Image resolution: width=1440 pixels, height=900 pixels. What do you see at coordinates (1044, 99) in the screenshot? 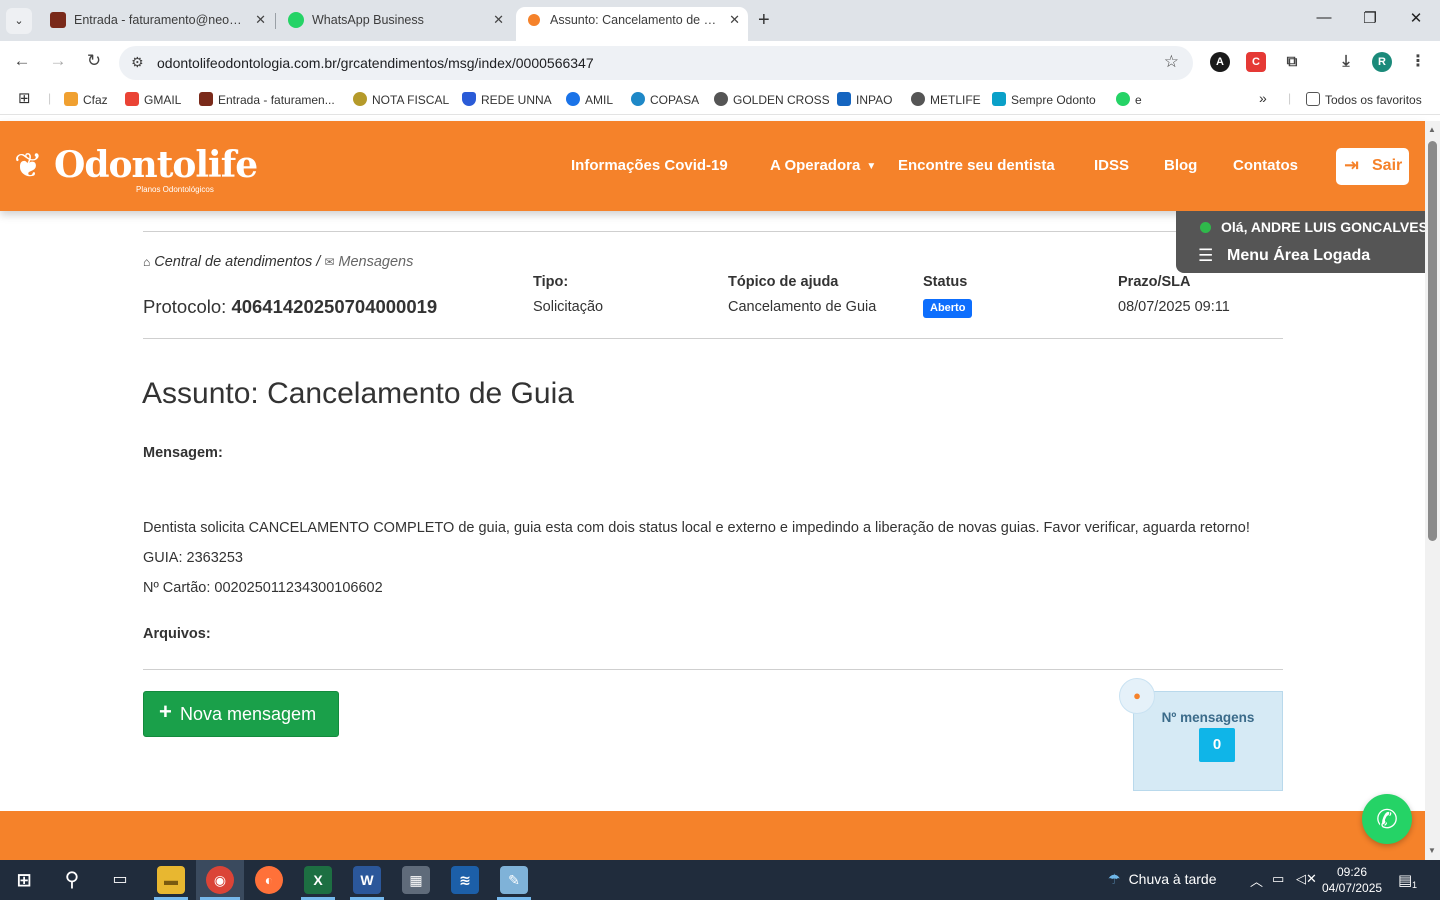
I see `bookmark-sempre-odonto: Sempre Odonto` at bounding box center [1044, 99].